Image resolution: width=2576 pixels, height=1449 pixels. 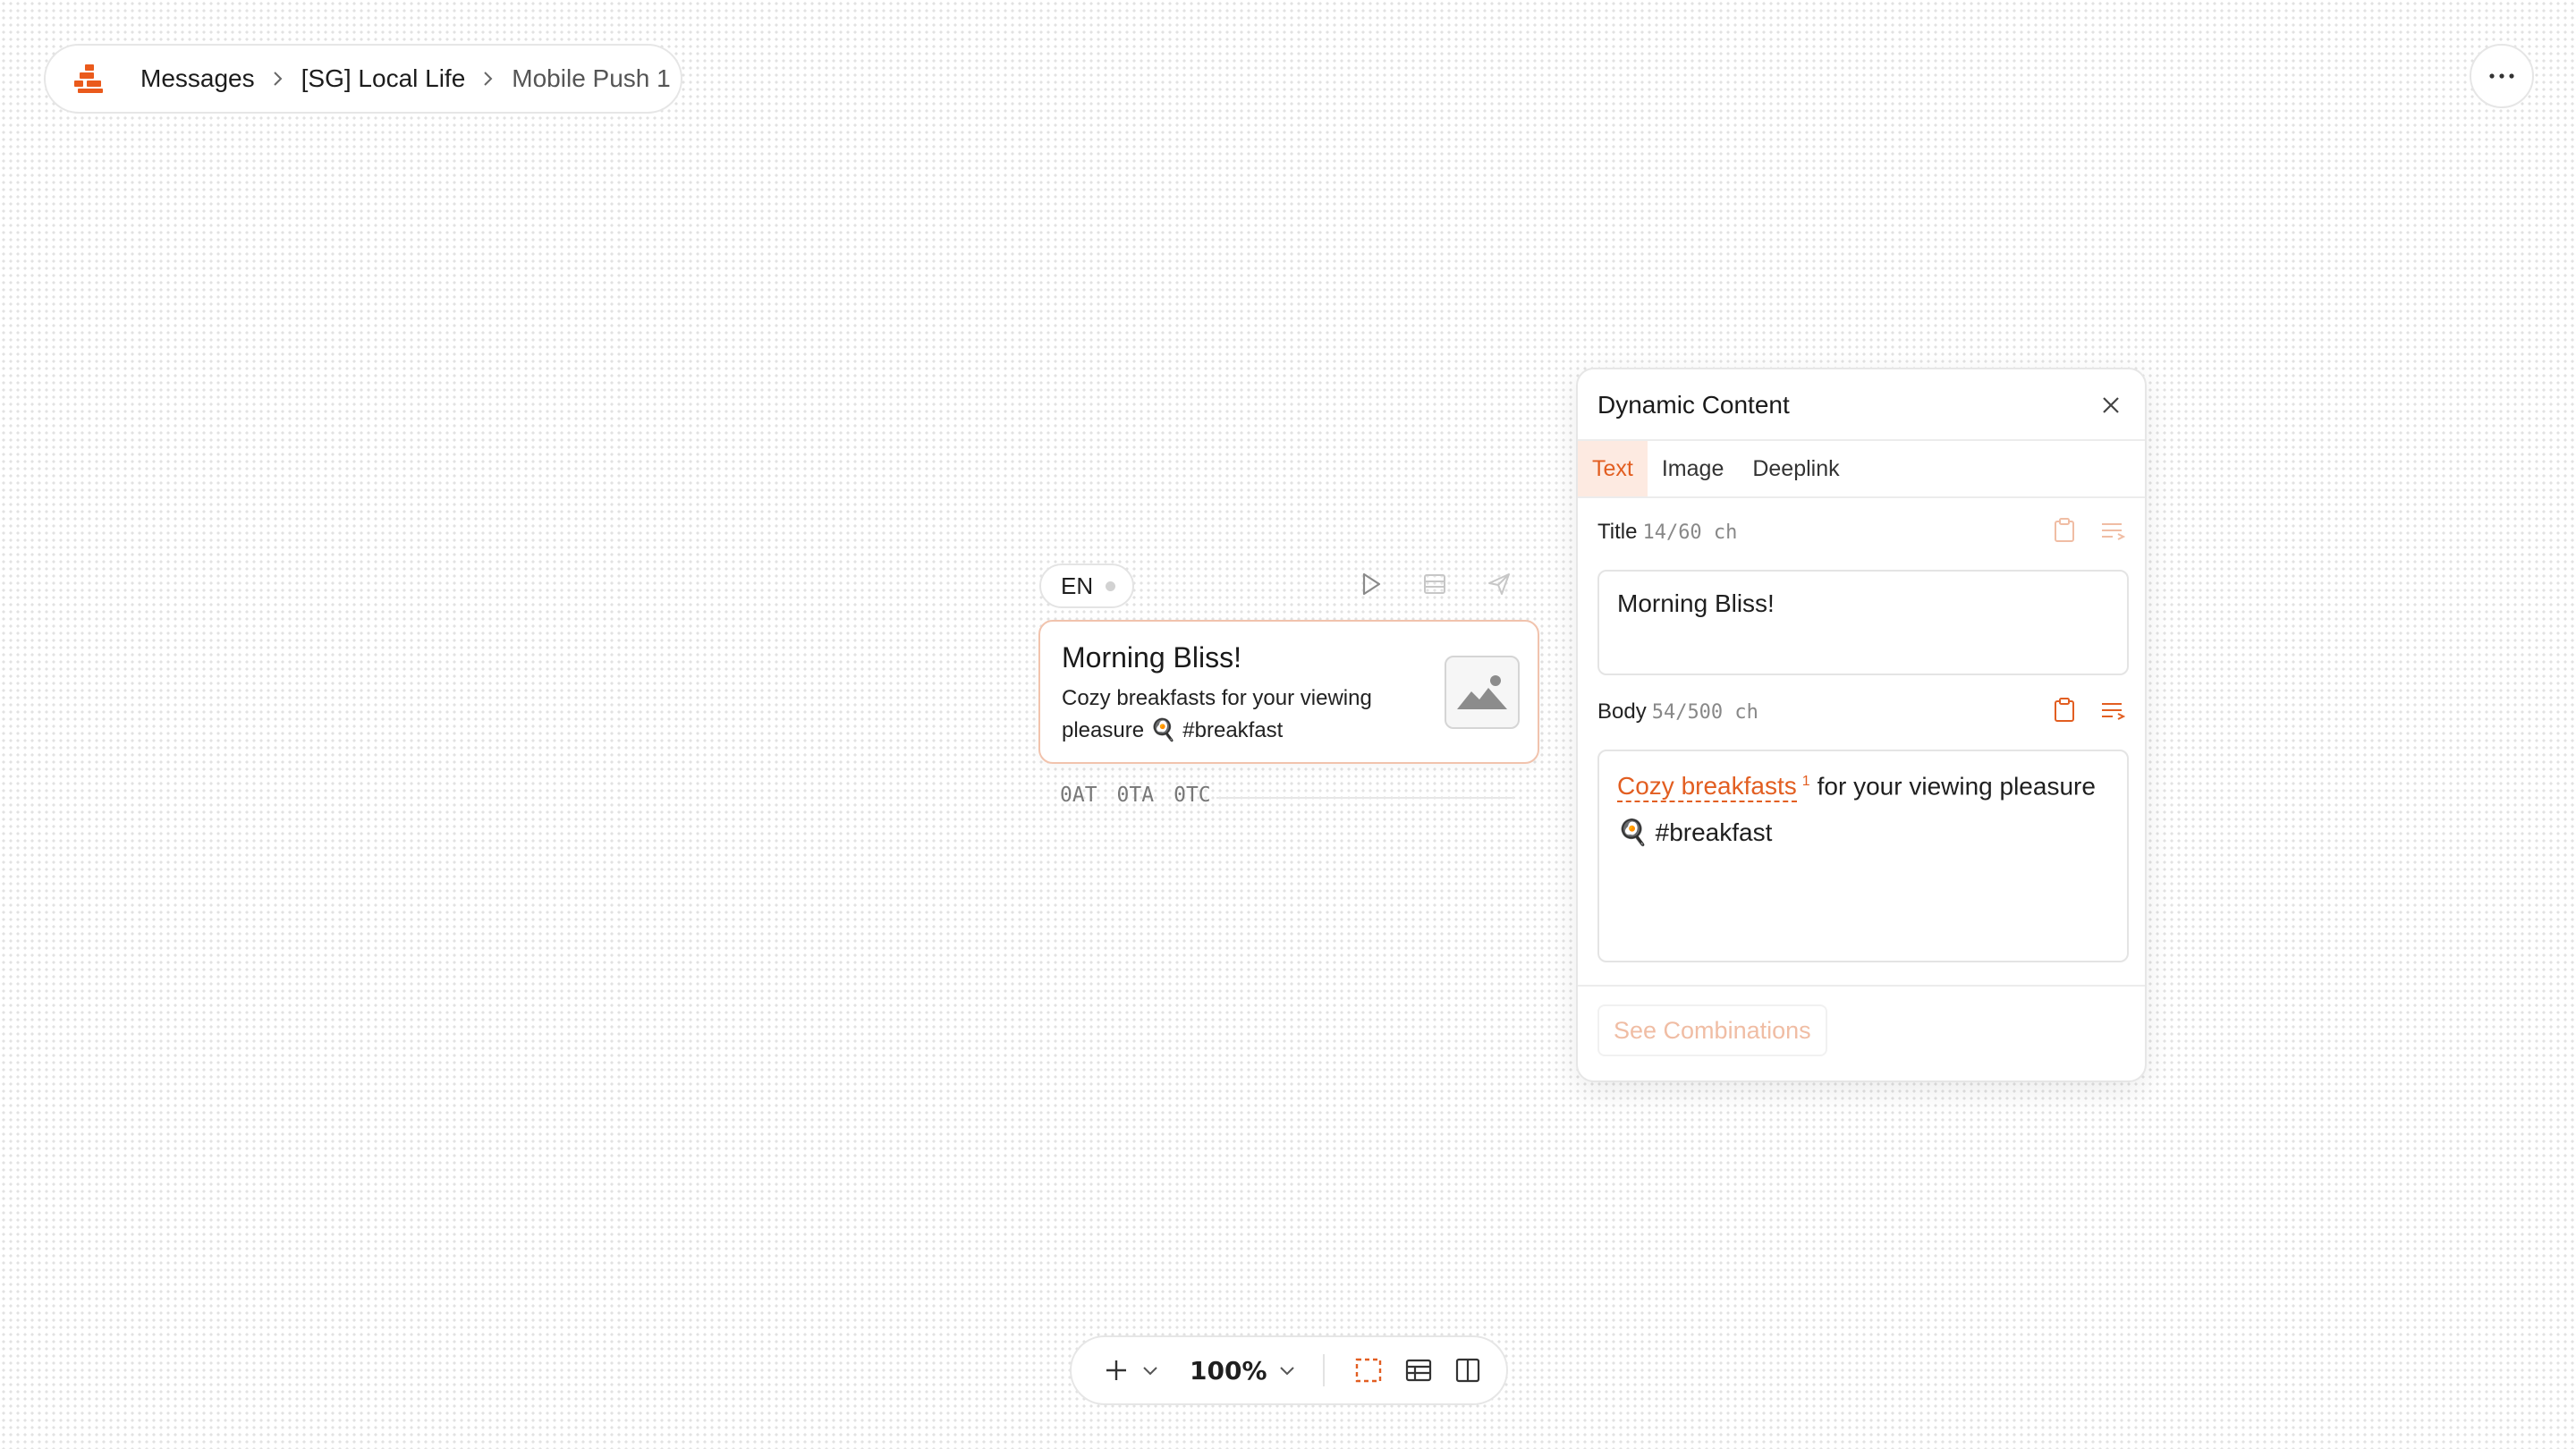 I want to click on breadcrumb: Messages [SG] Local Life Mobile Push 1, so click(x=363, y=79).